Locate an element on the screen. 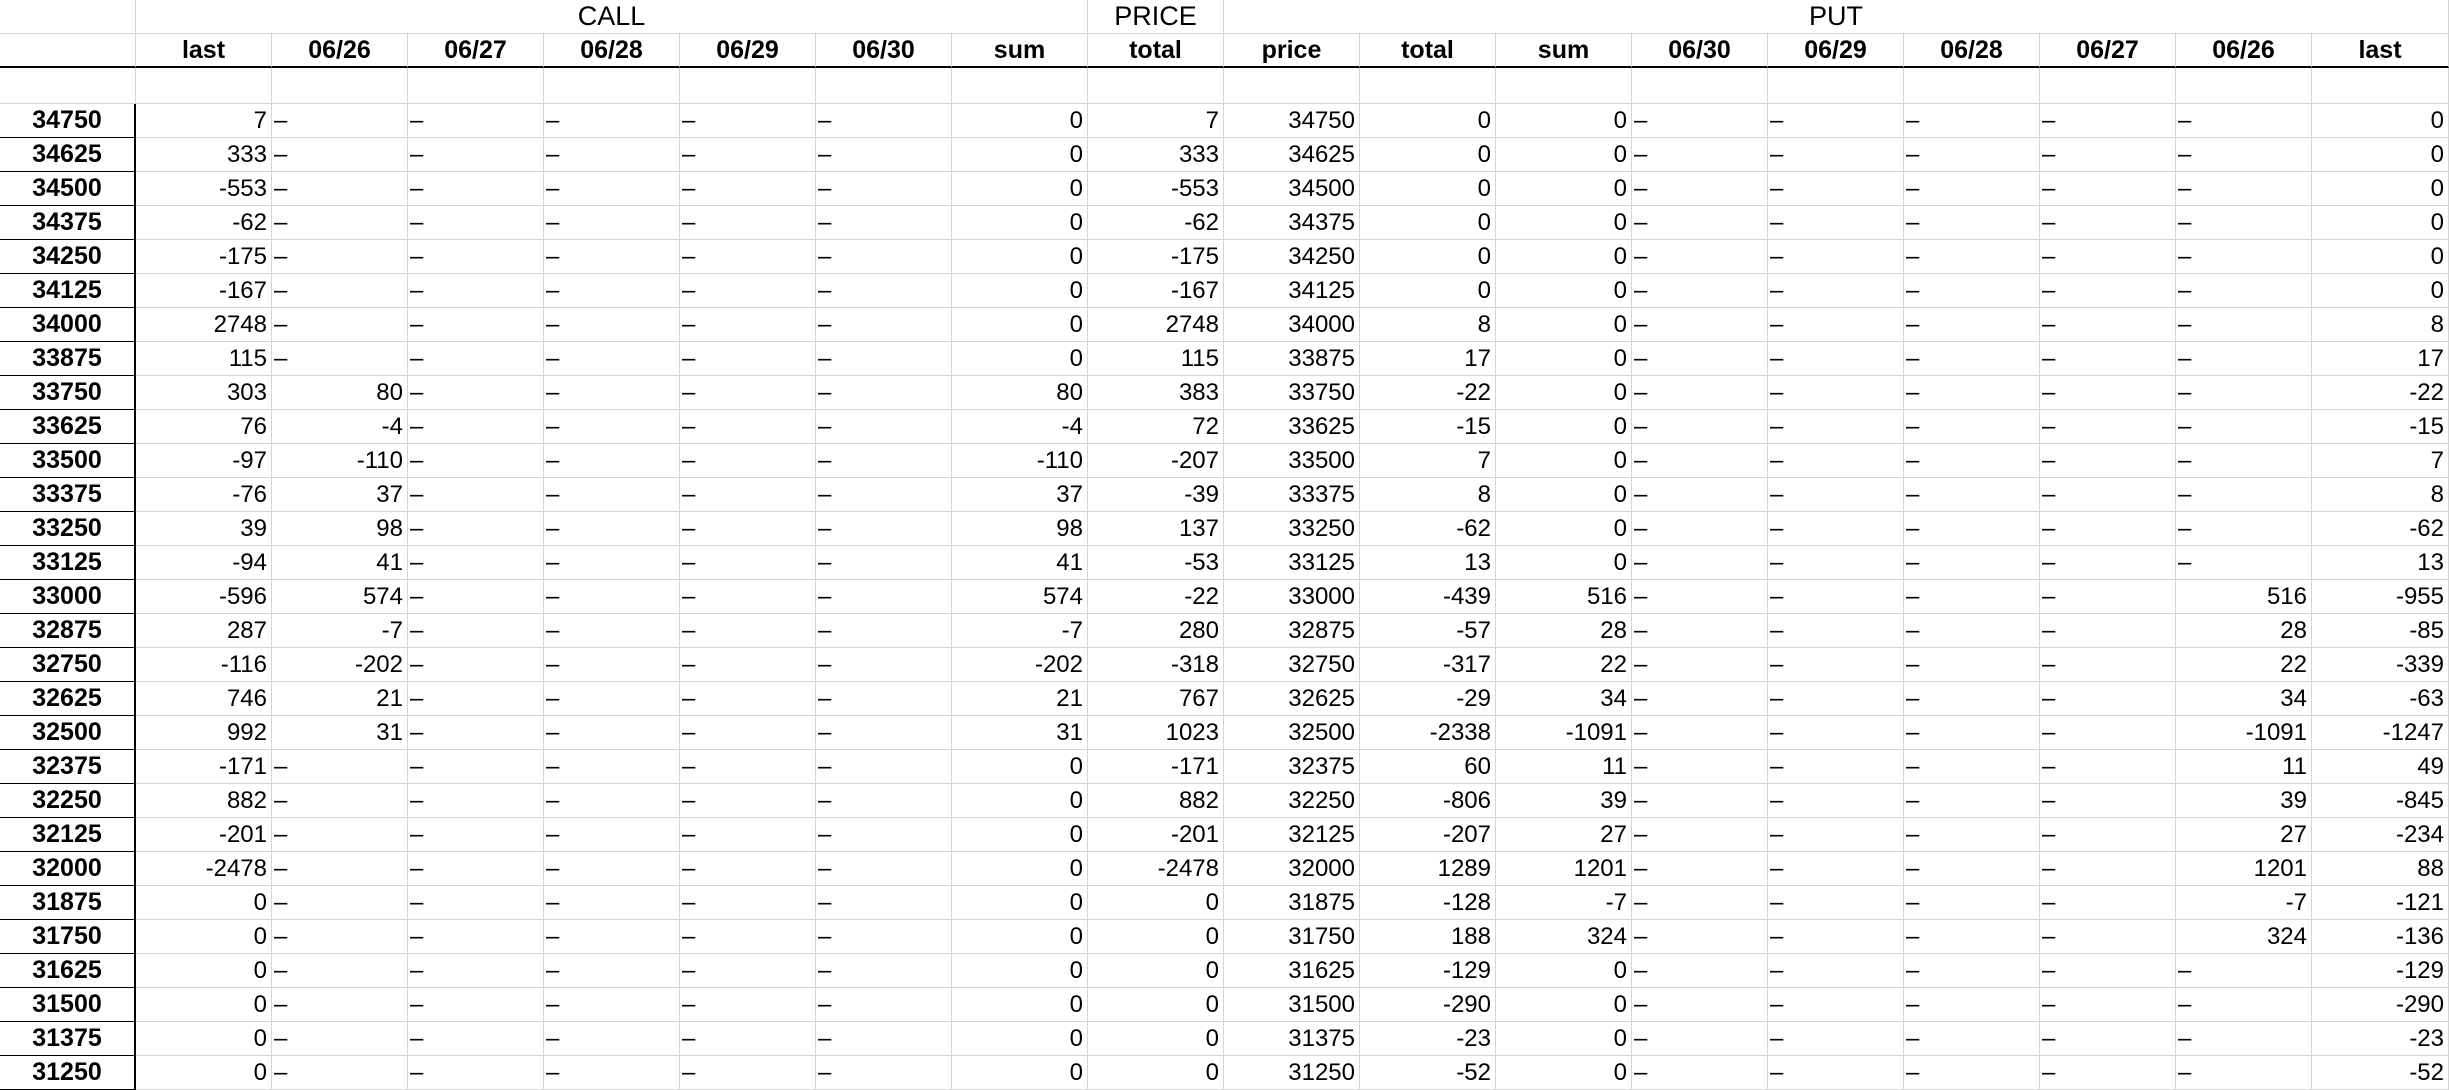  table-cell: 34375 is located at coordinates (1292, 223).